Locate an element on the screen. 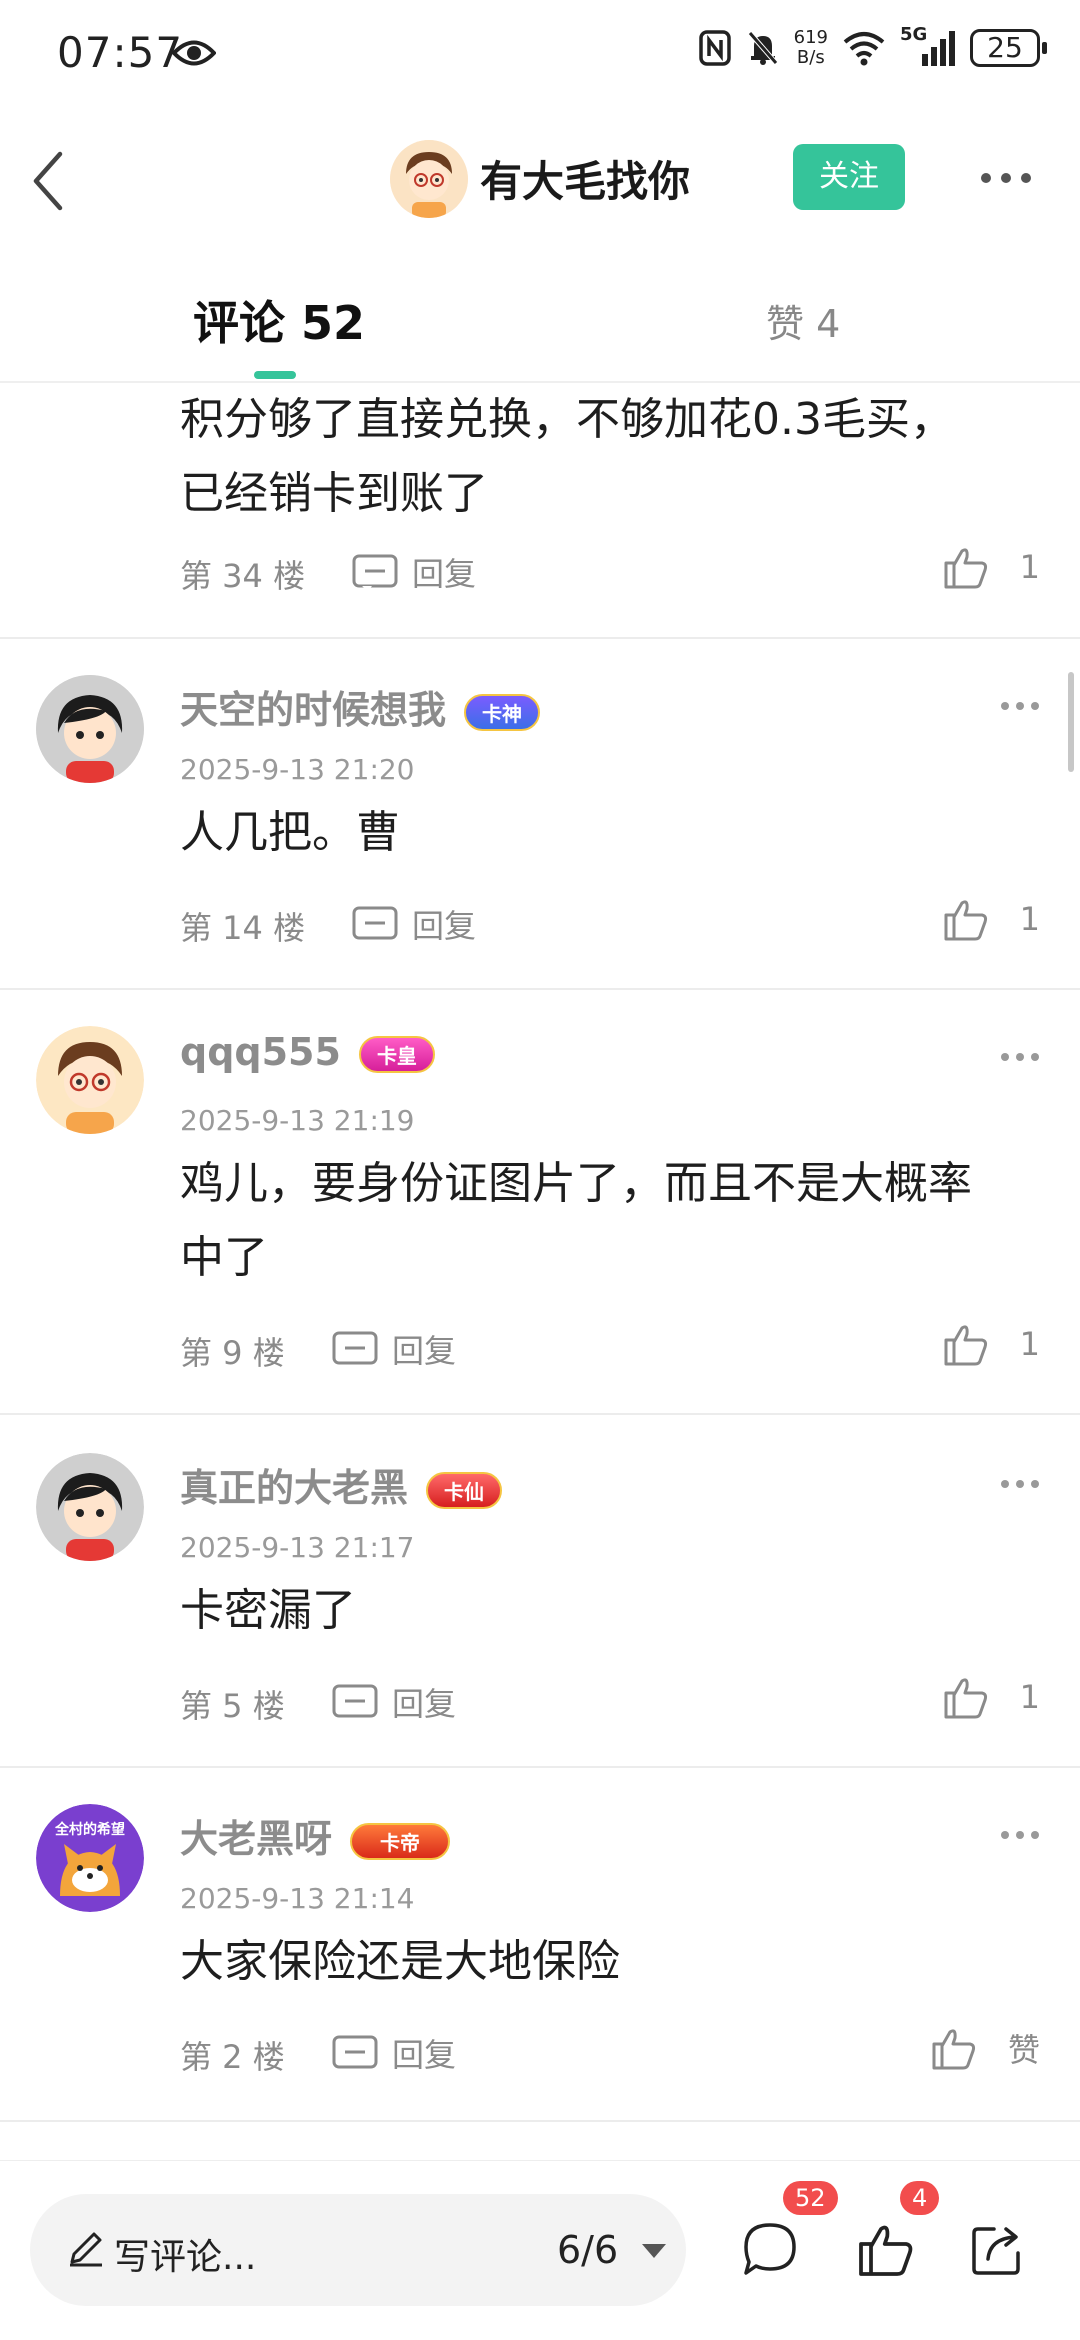 The image size is (1080, 2340). author-name: 有大毛找你 is located at coordinates (585, 178).